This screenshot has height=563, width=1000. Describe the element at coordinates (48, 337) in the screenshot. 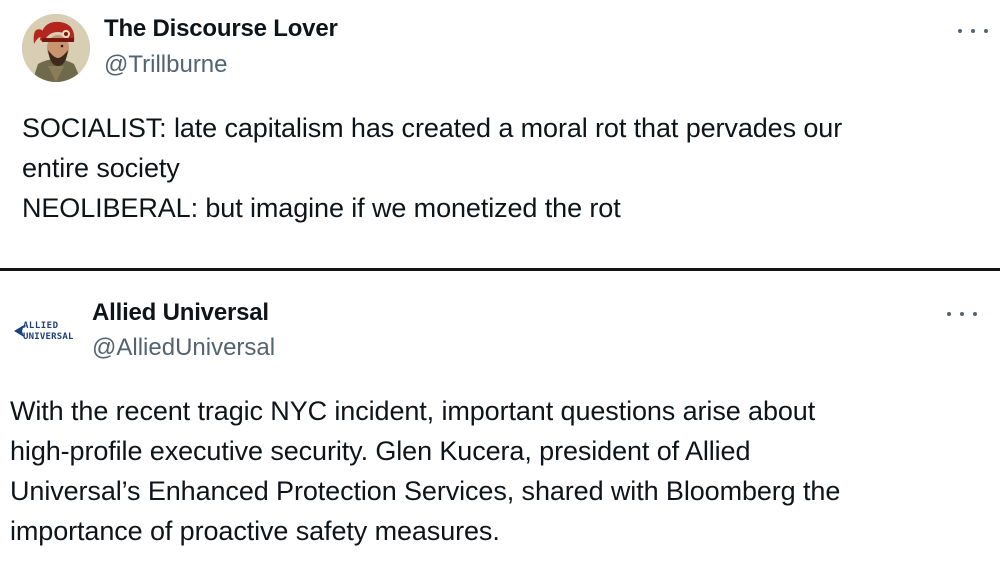

I see `svg-text: UNIVERSAL` at that location.